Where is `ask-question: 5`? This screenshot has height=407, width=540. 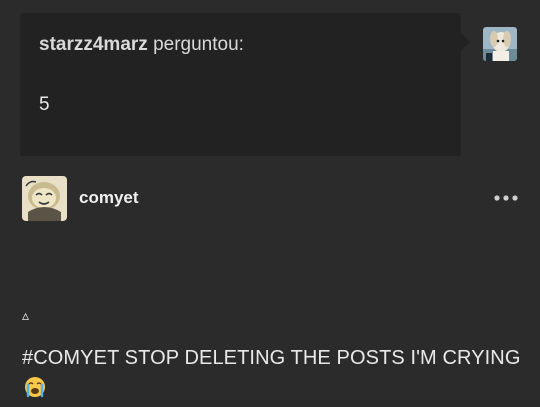
ask-question: 5 is located at coordinates (44, 104).